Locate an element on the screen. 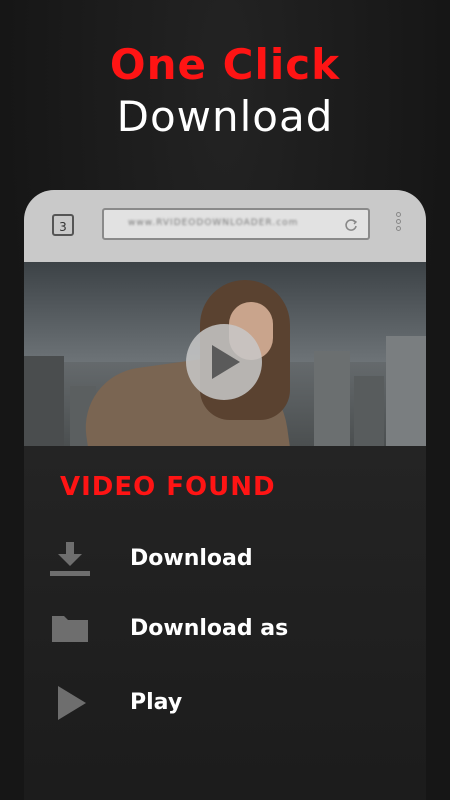 This screenshot has height=800, width=450. download-as-label: Download as is located at coordinates (209, 628).